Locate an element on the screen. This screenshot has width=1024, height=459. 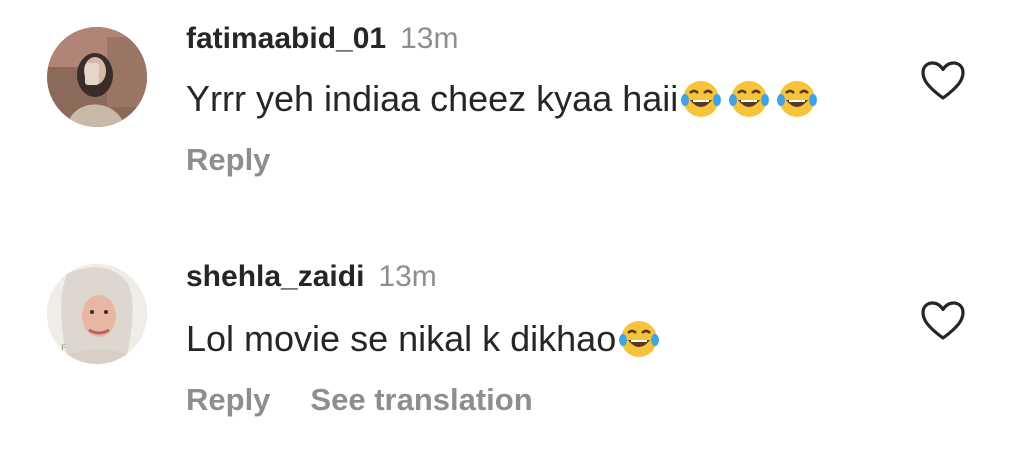
comment-actions: Reply is located at coordinates (248, 160).